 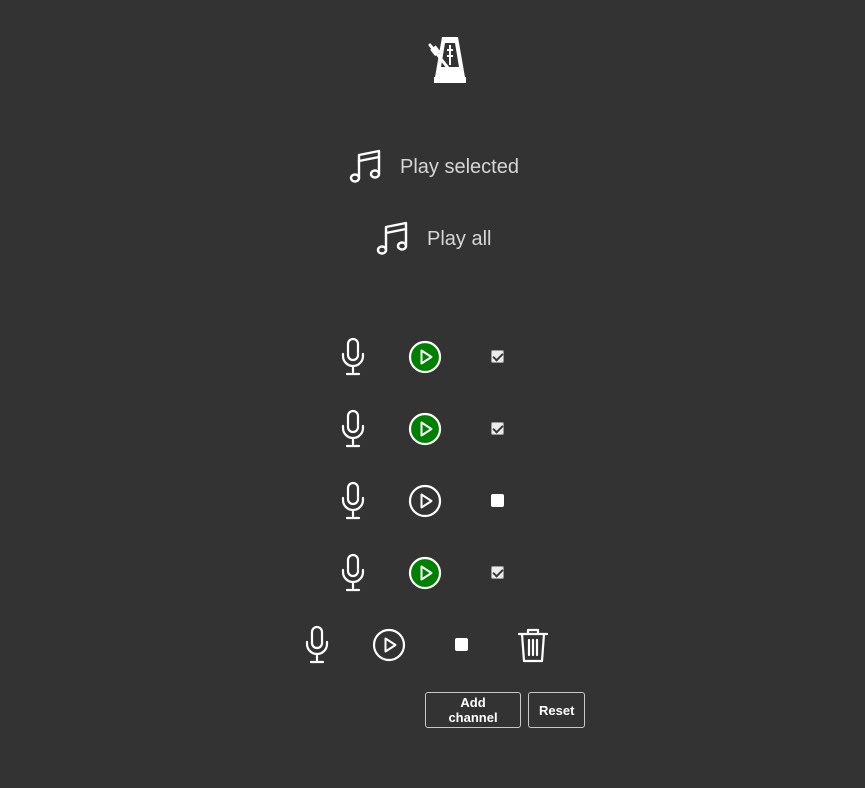 I want to click on reset-button: Reset, so click(x=556, y=710).